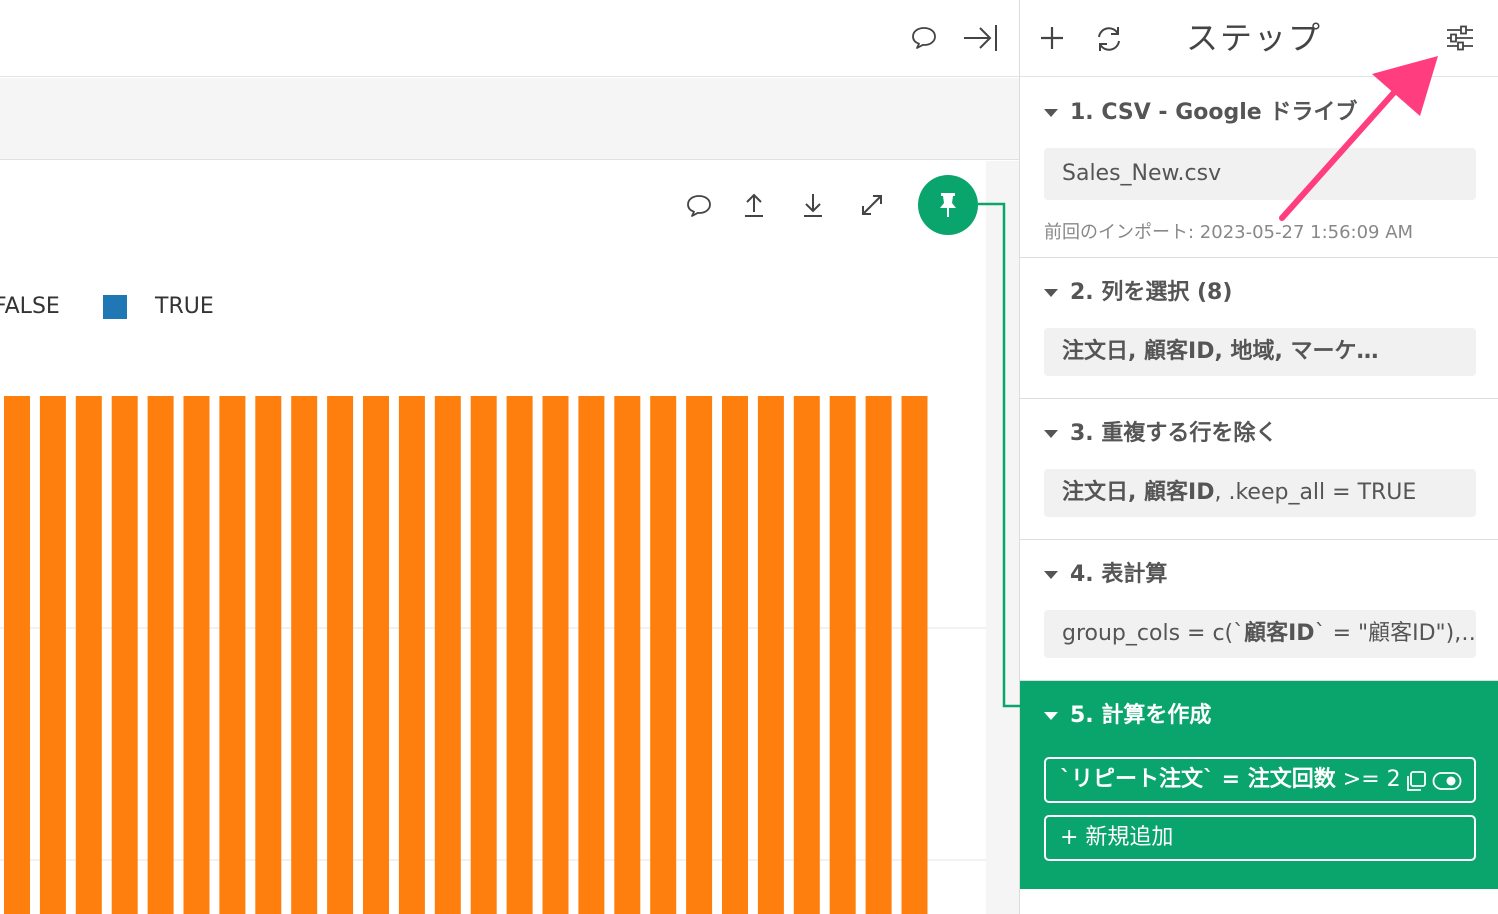 The height and width of the screenshot is (914, 1498). What do you see at coordinates (924, 38) in the screenshot?
I see `comment-icon` at bounding box center [924, 38].